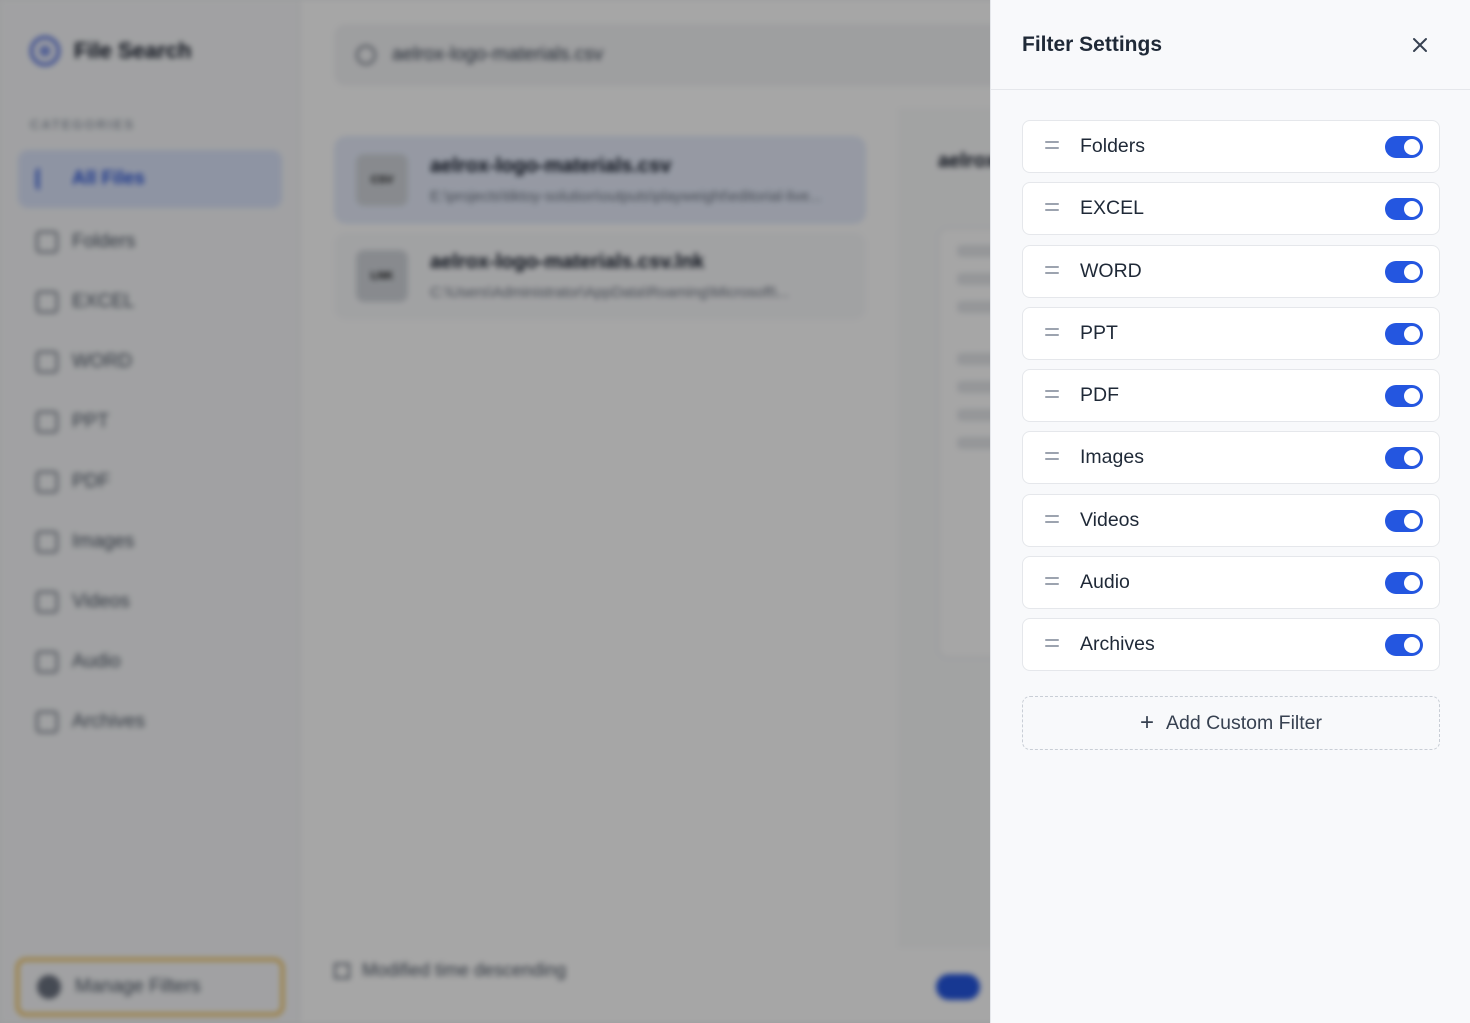 This screenshot has width=1470, height=1023. I want to click on filter-toggle-pdf, so click(1404, 396).